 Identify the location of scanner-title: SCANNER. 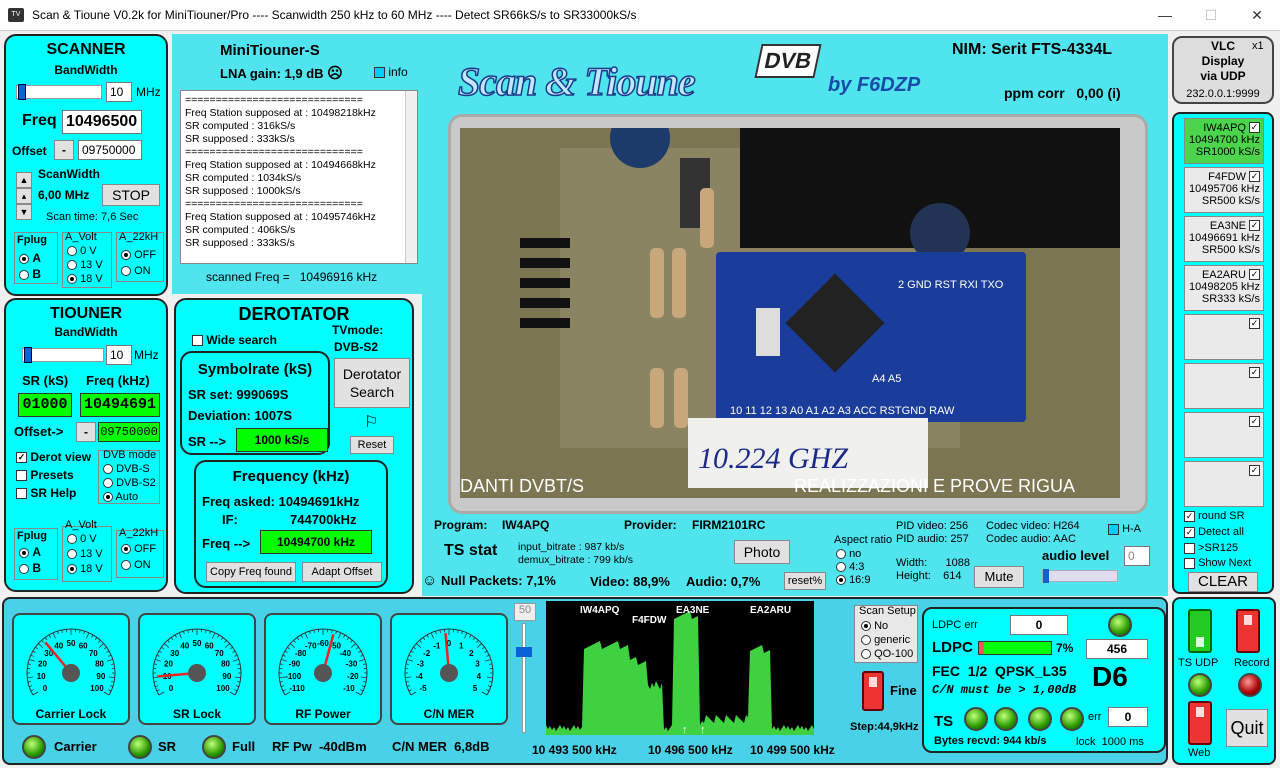
(86, 49).